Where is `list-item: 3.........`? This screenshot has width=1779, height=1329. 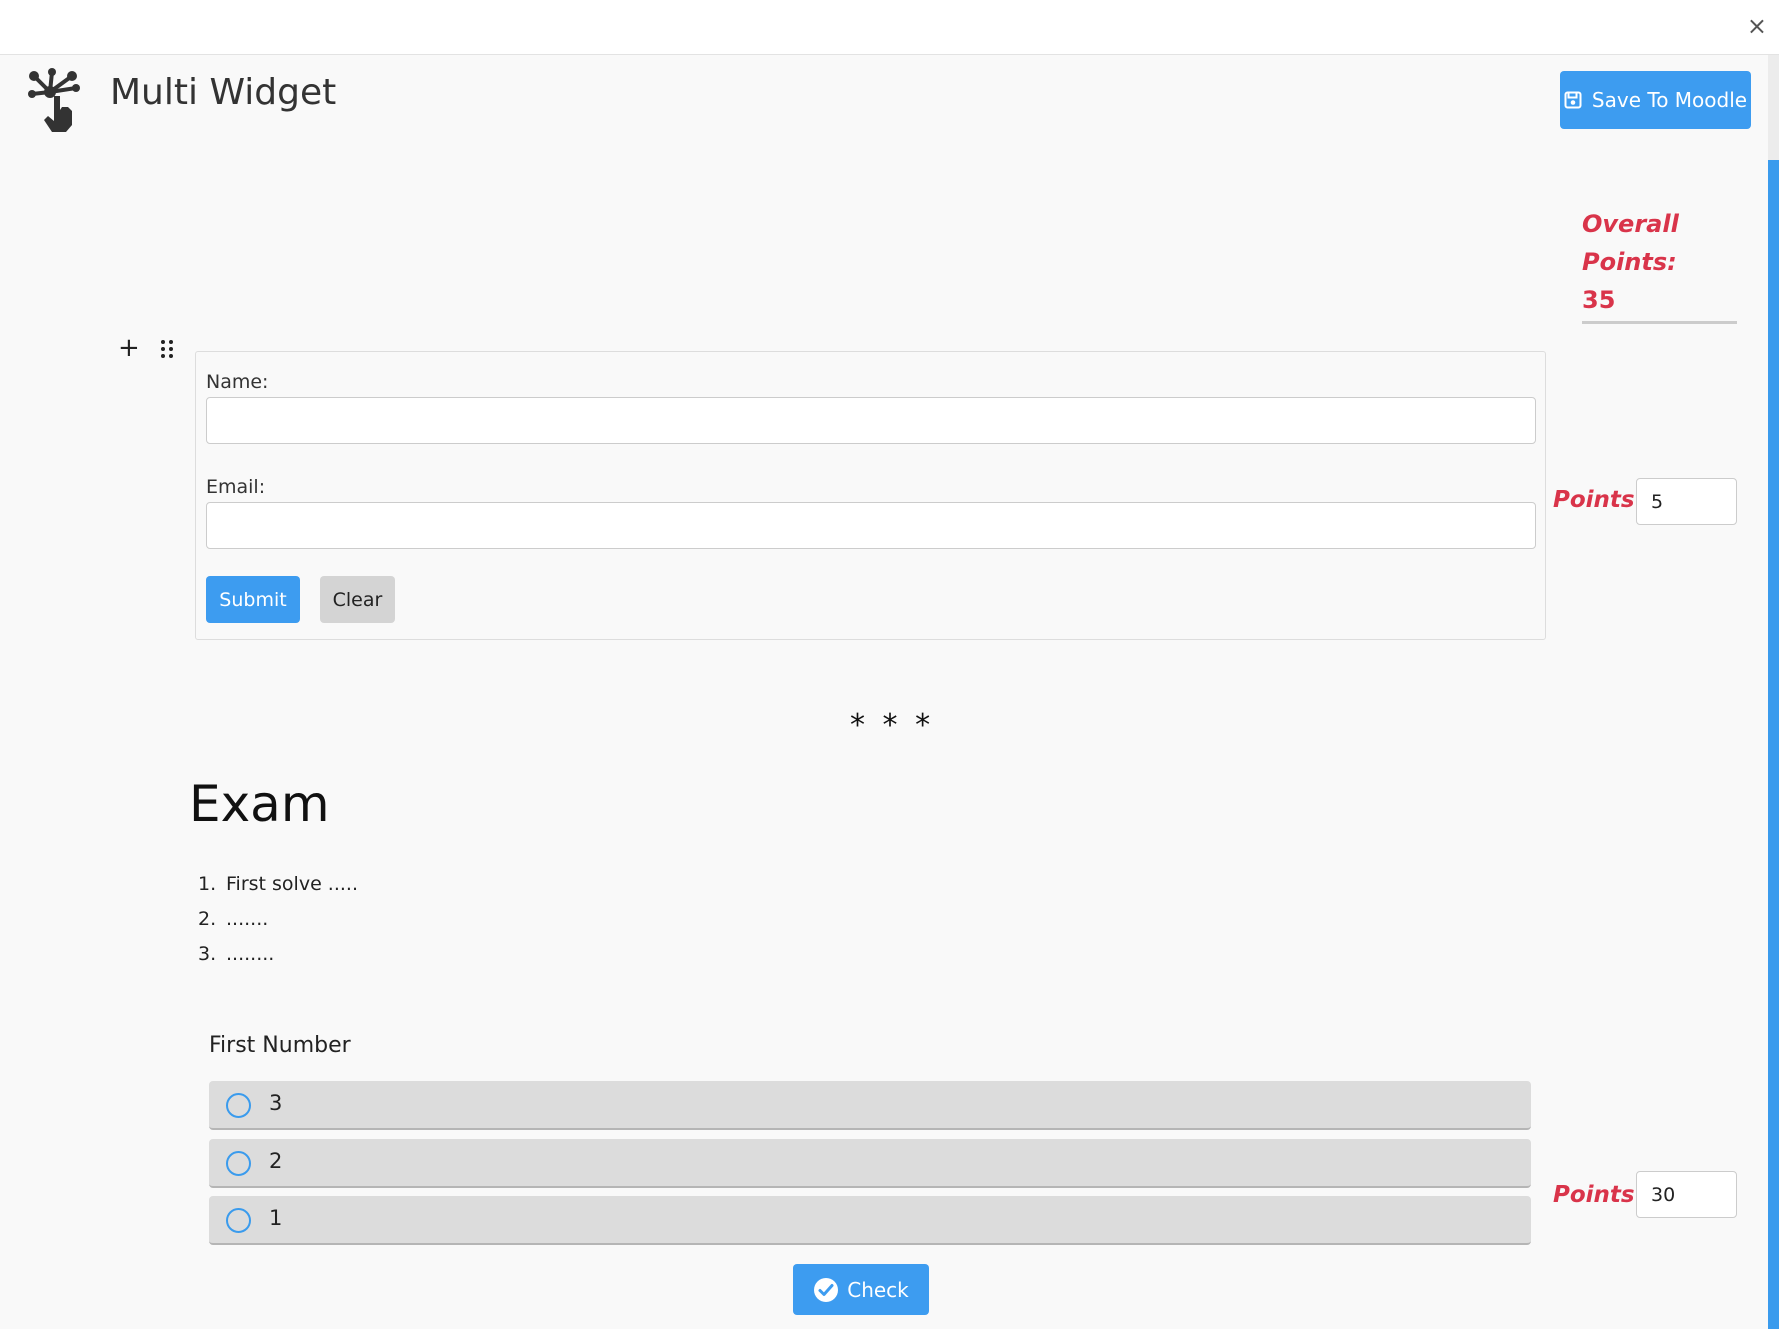
list-item: 3......... is located at coordinates (236, 954).